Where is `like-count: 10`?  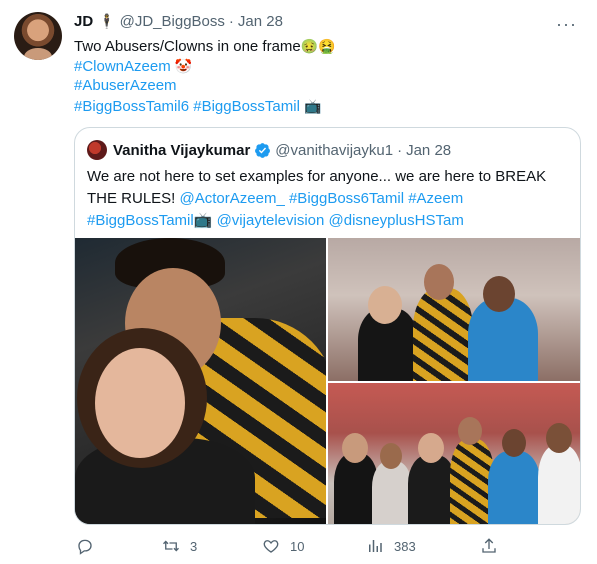 like-count: 10 is located at coordinates (297, 546).